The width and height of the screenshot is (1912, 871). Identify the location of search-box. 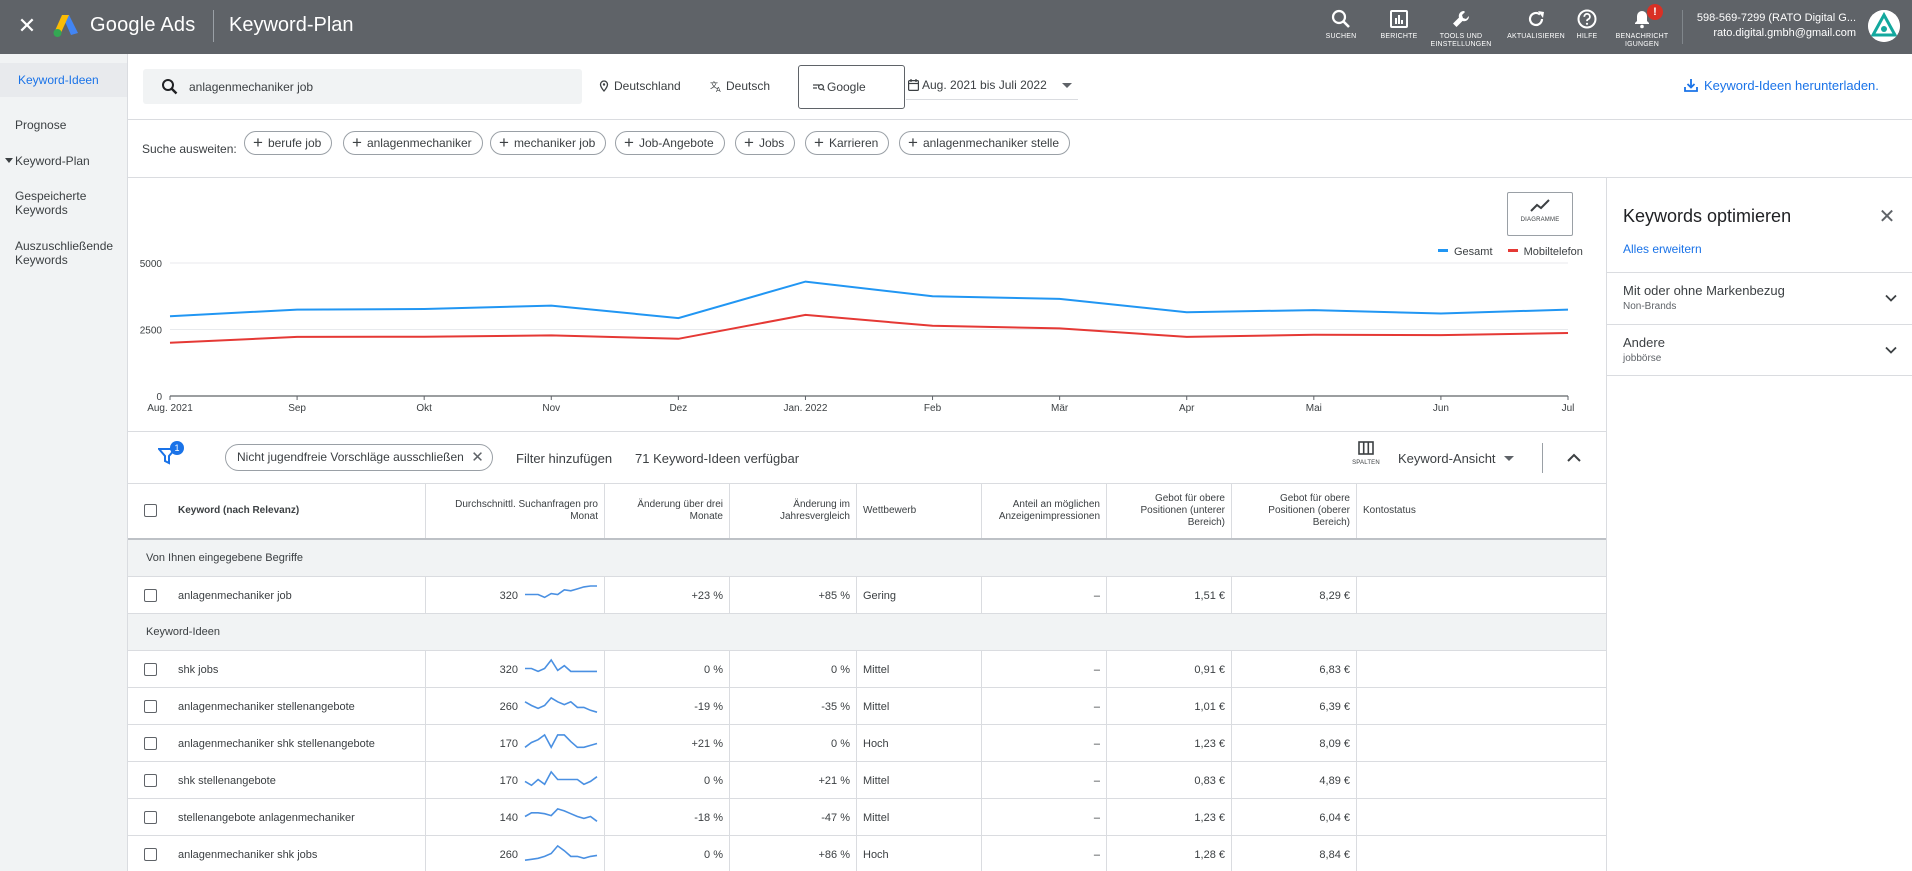
(362, 86).